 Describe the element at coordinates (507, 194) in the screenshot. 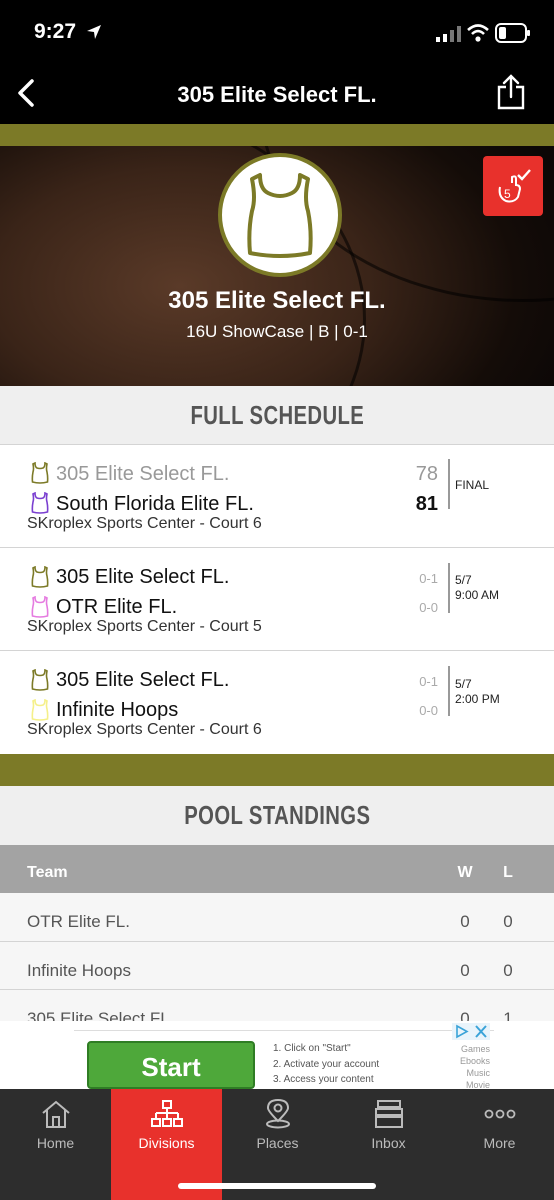

I see `badge-number: 5` at that location.